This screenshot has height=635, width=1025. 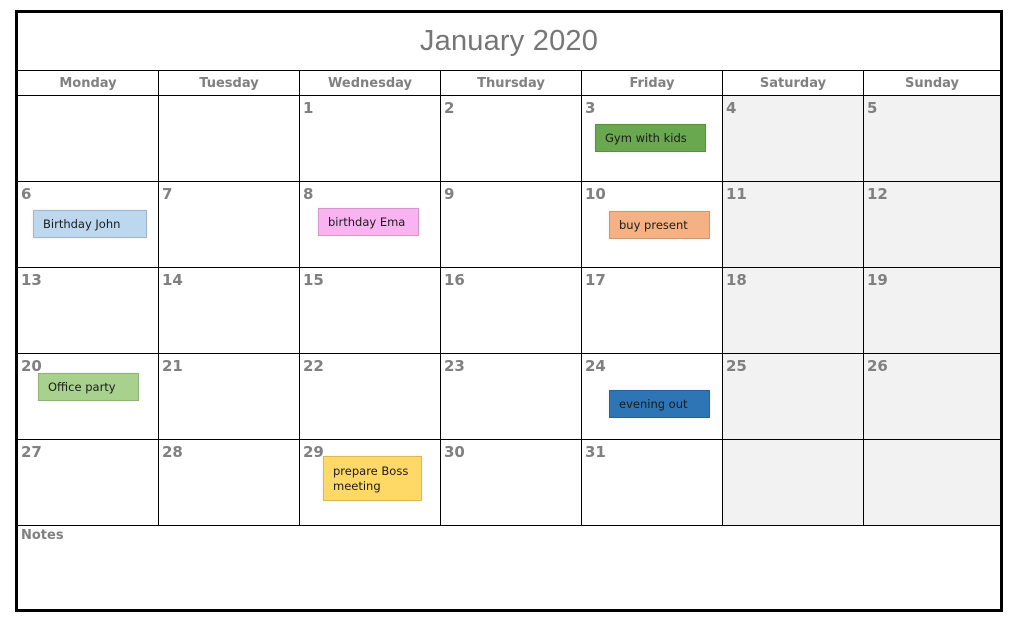 I want to click on day-cell-21: 21, so click(x=229, y=396).